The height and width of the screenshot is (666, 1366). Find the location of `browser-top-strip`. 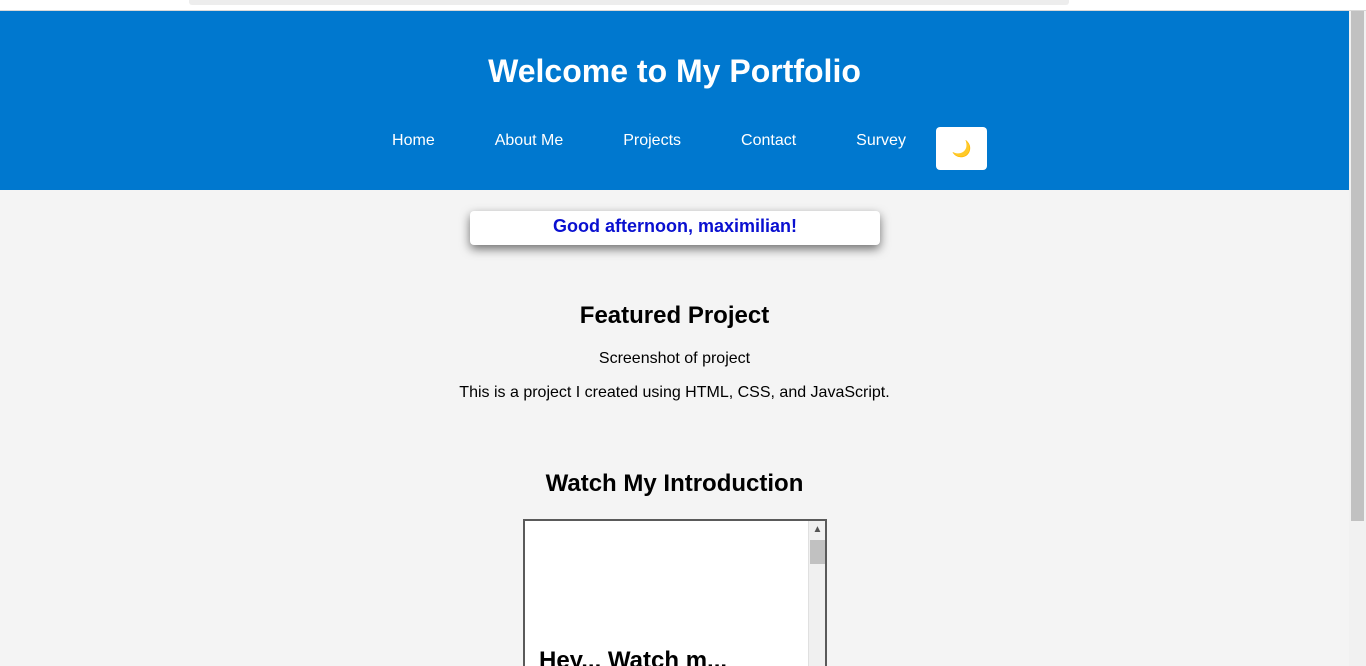

browser-top-strip is located at coordinates (683, 5).